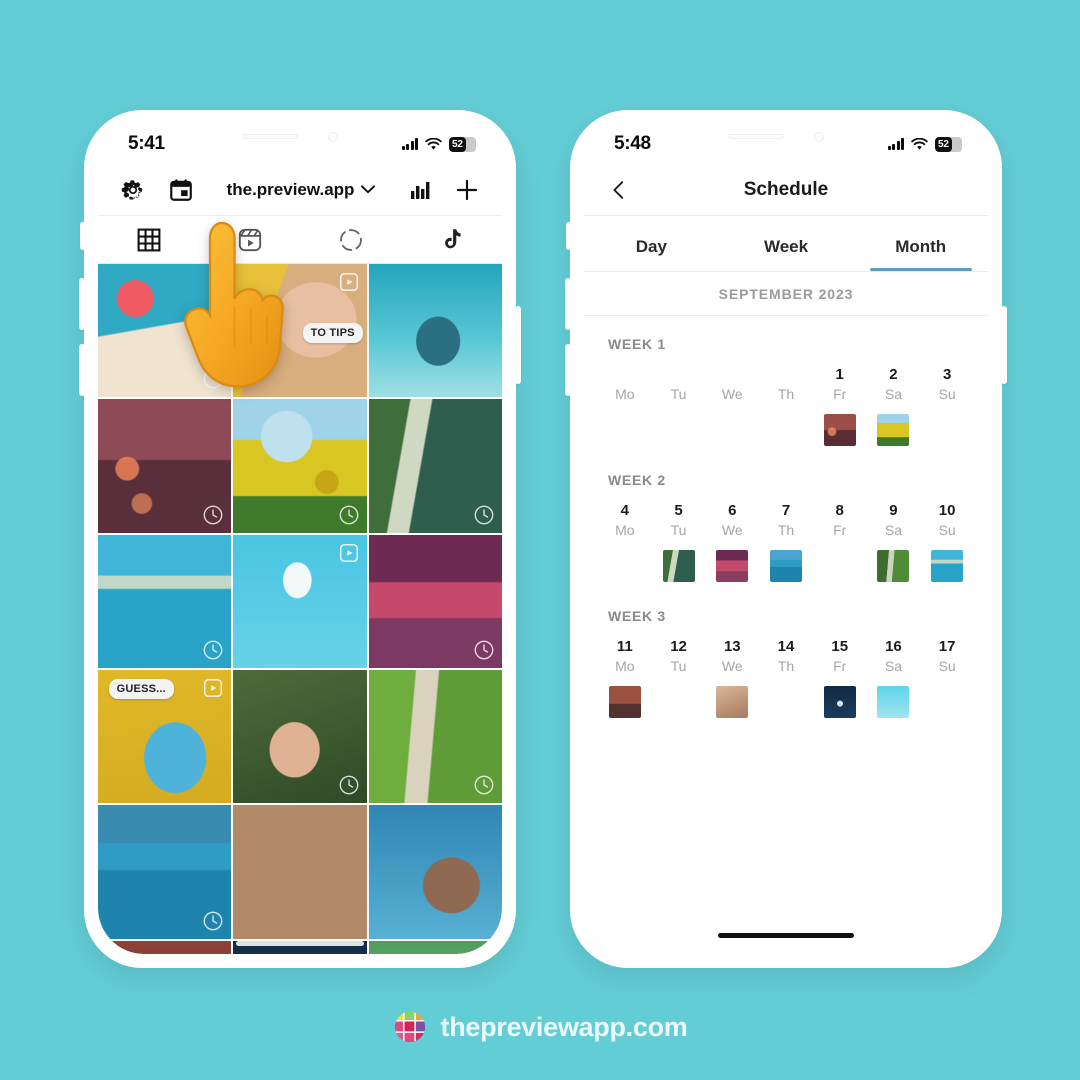 This screenshot has width=1080, height=1080. I want to click on plus-icon, so click(467, 190).